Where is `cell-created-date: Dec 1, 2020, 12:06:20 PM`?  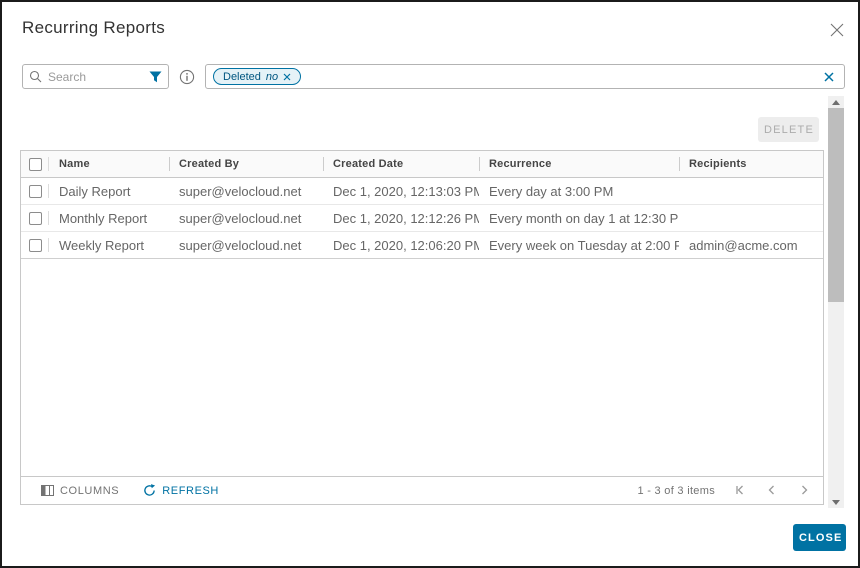
cell-created-date: Dec 1, 2020, 12:06:20 PM is located at coordinates (406, 245).